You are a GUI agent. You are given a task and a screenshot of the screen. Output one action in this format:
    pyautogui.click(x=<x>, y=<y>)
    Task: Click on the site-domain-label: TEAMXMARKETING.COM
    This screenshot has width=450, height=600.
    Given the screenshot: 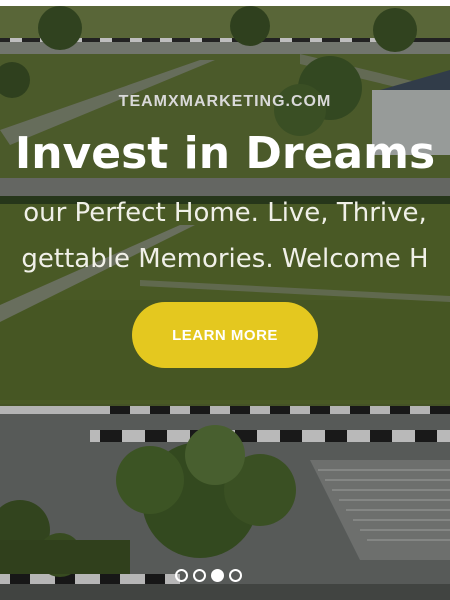 What is the action you would take?
    pyautogui.click(x=225, y=101)
    